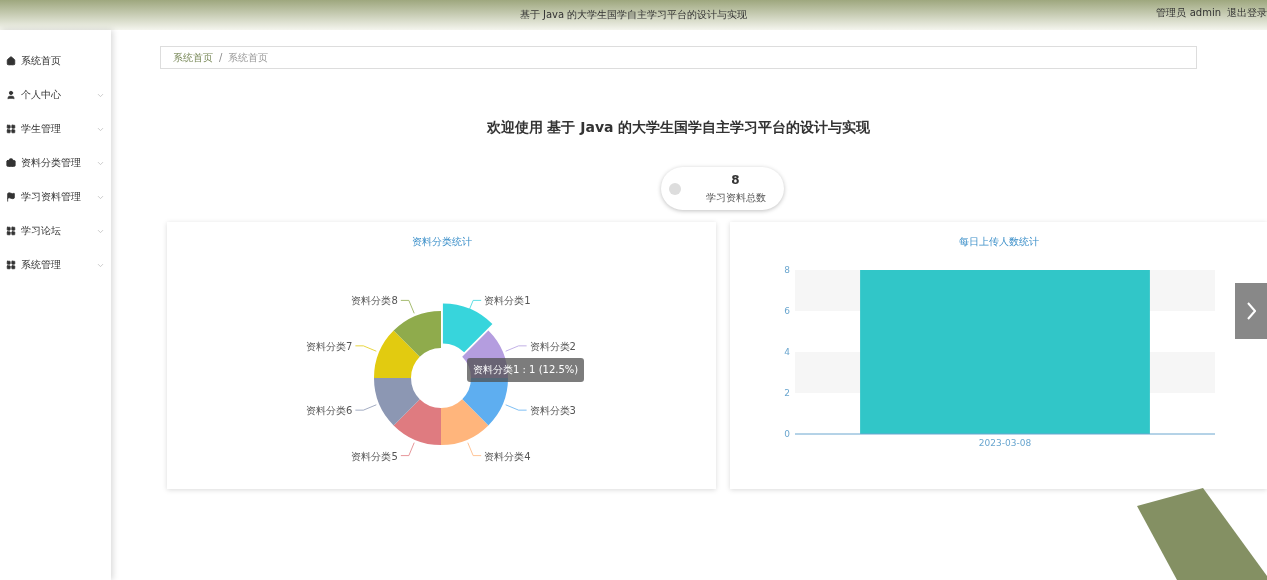 The width and height of the screenshot is (1267, 580). Describe the element at coordinates (735, 197) in the screenshot. I see `stat-label: 学习资料总数` at that location.